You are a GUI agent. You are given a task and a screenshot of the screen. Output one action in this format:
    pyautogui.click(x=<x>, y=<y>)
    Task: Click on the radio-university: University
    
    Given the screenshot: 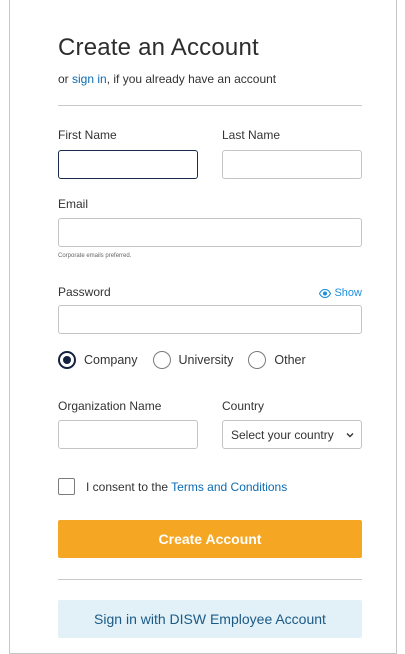 What is the action you would take?
    pyautogui.click(x=193, y=360)
    